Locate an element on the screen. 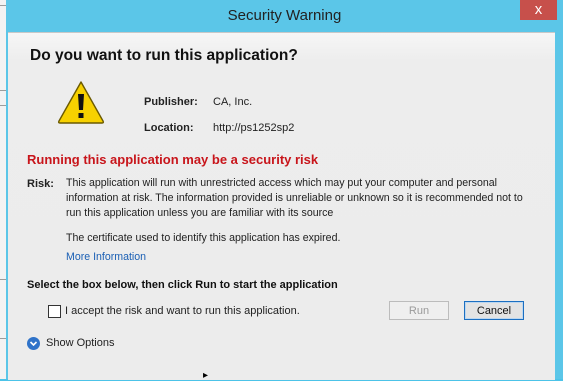 The image size is (563, 381). warning-triangle-icon is located at coordinates (81, 102).